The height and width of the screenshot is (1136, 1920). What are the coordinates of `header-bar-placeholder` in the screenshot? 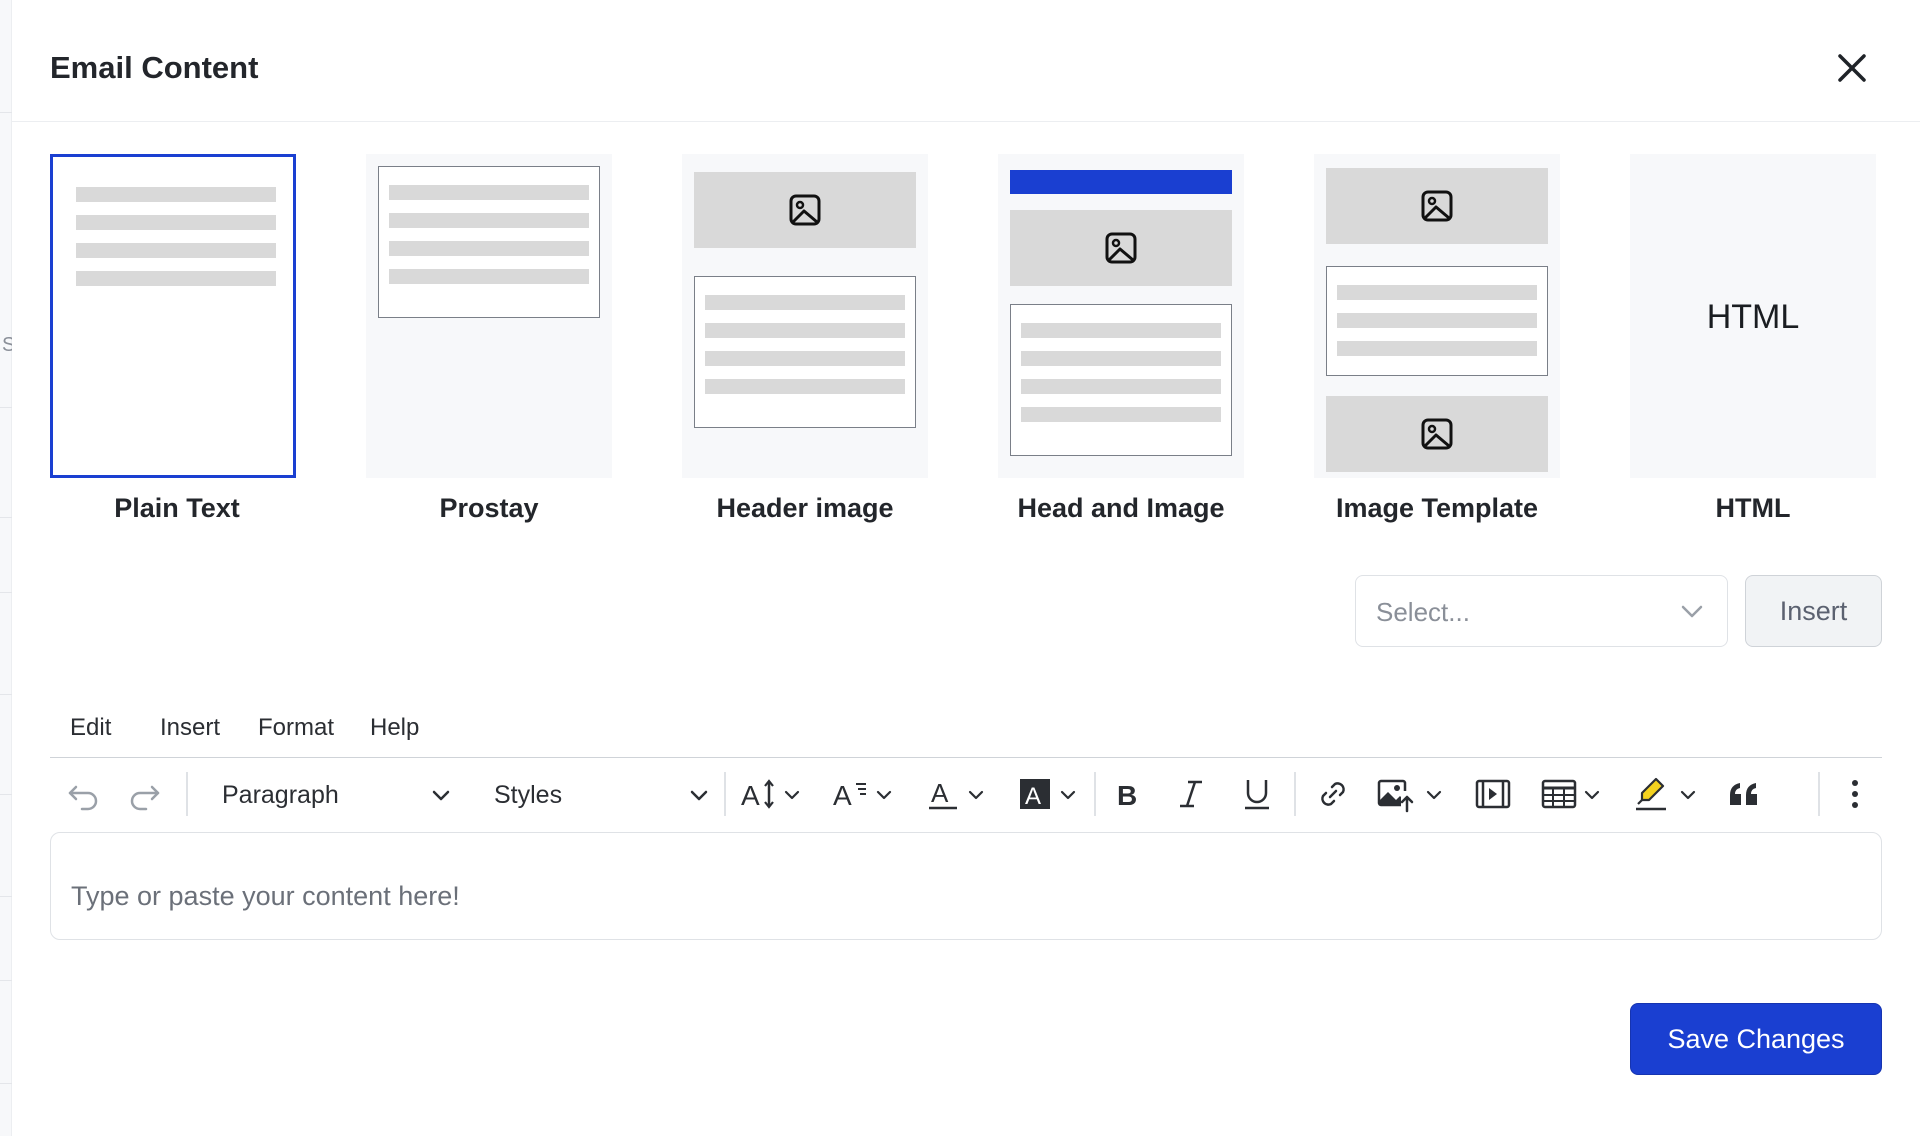 It's located at (1121, 182).